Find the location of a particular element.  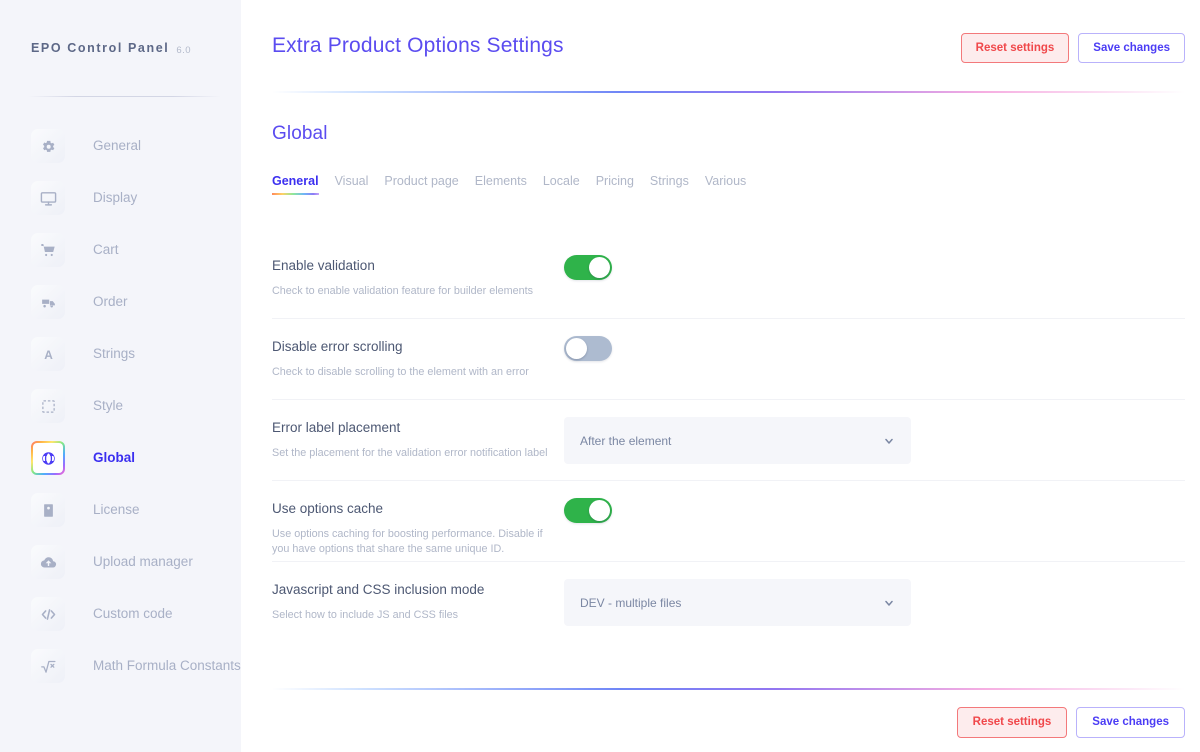

setting-label: Error label placement is located at coordinates (336, 427).